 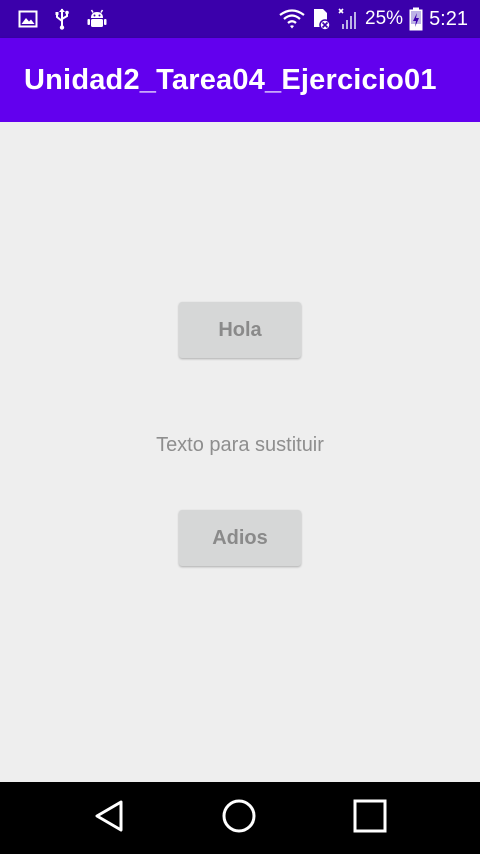 I want to click on home-icon, so click(x=239, y=818).